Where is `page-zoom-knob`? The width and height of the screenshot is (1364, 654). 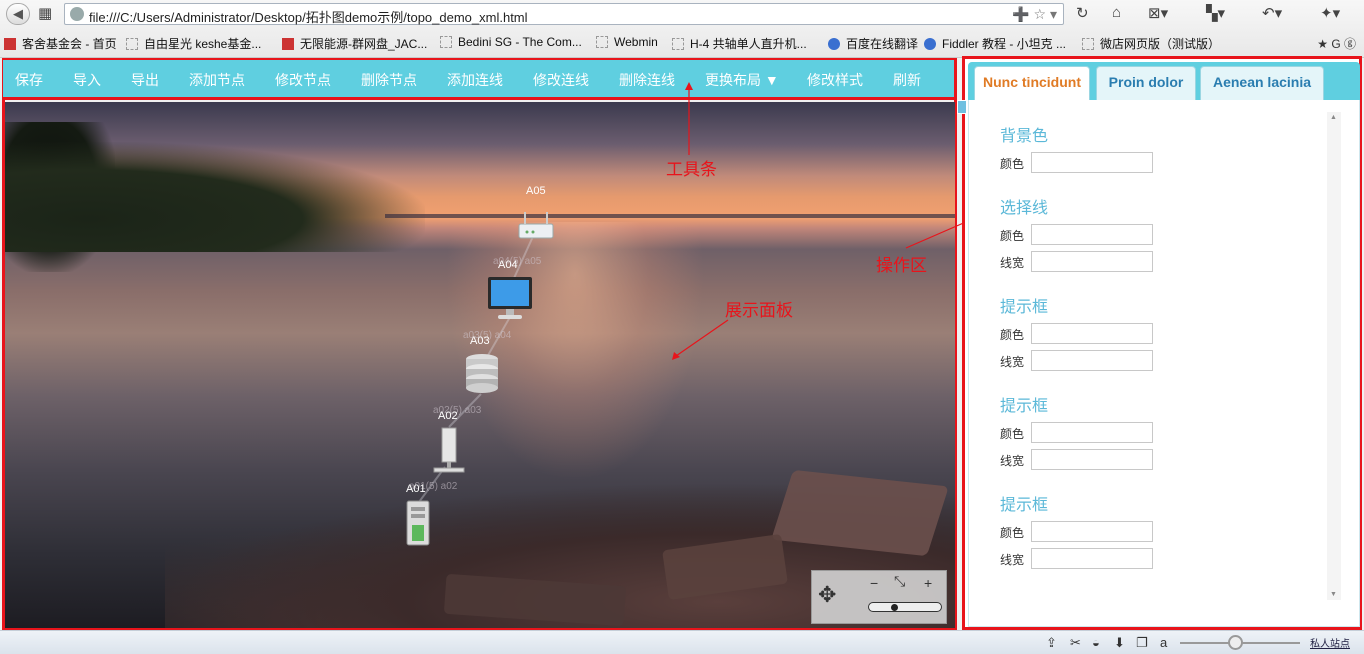 page-zoom-knob is located at coordinates (1235, 642).